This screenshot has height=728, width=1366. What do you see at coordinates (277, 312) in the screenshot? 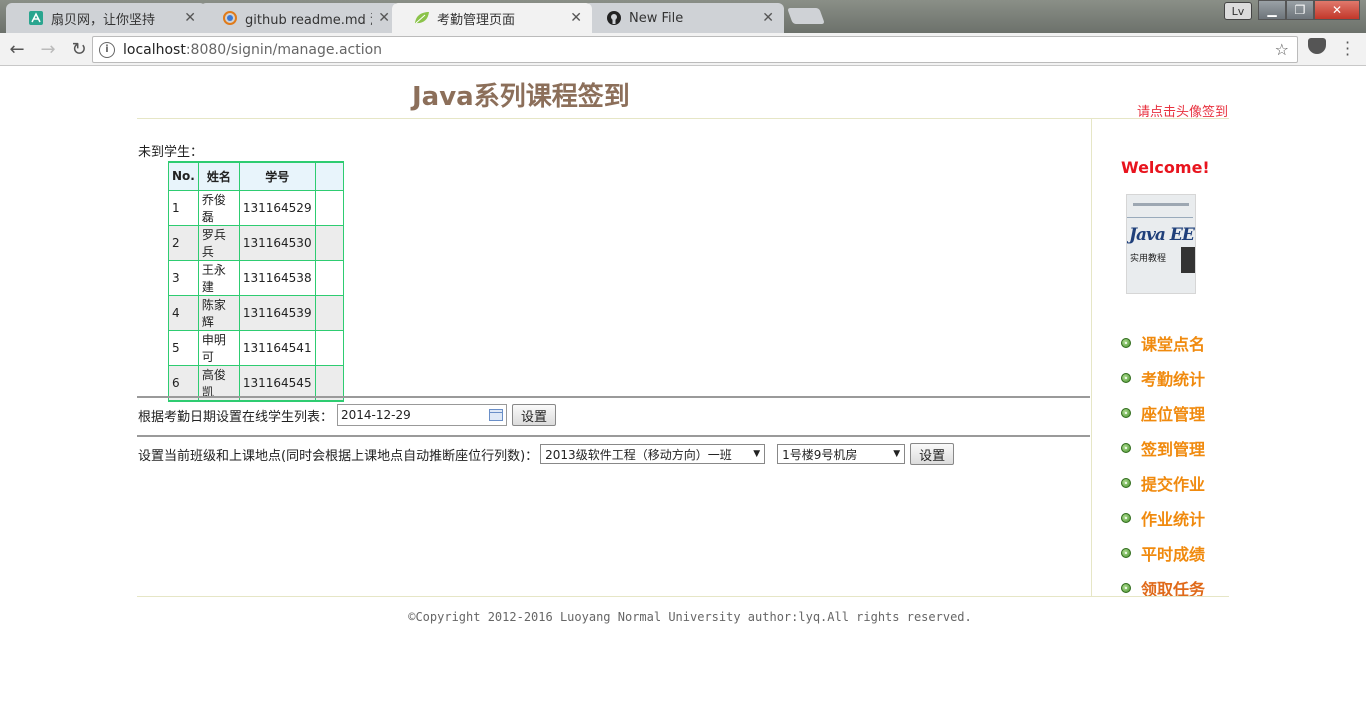
I see `cell-id: 131164539` at bounding box center [277, 312].